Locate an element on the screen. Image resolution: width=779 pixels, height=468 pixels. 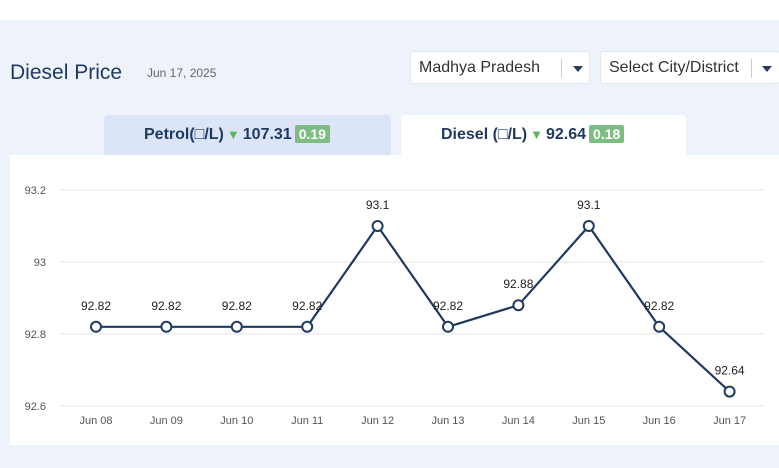
x-tick-label: Jun 12 is located at coordinates (377, 421).